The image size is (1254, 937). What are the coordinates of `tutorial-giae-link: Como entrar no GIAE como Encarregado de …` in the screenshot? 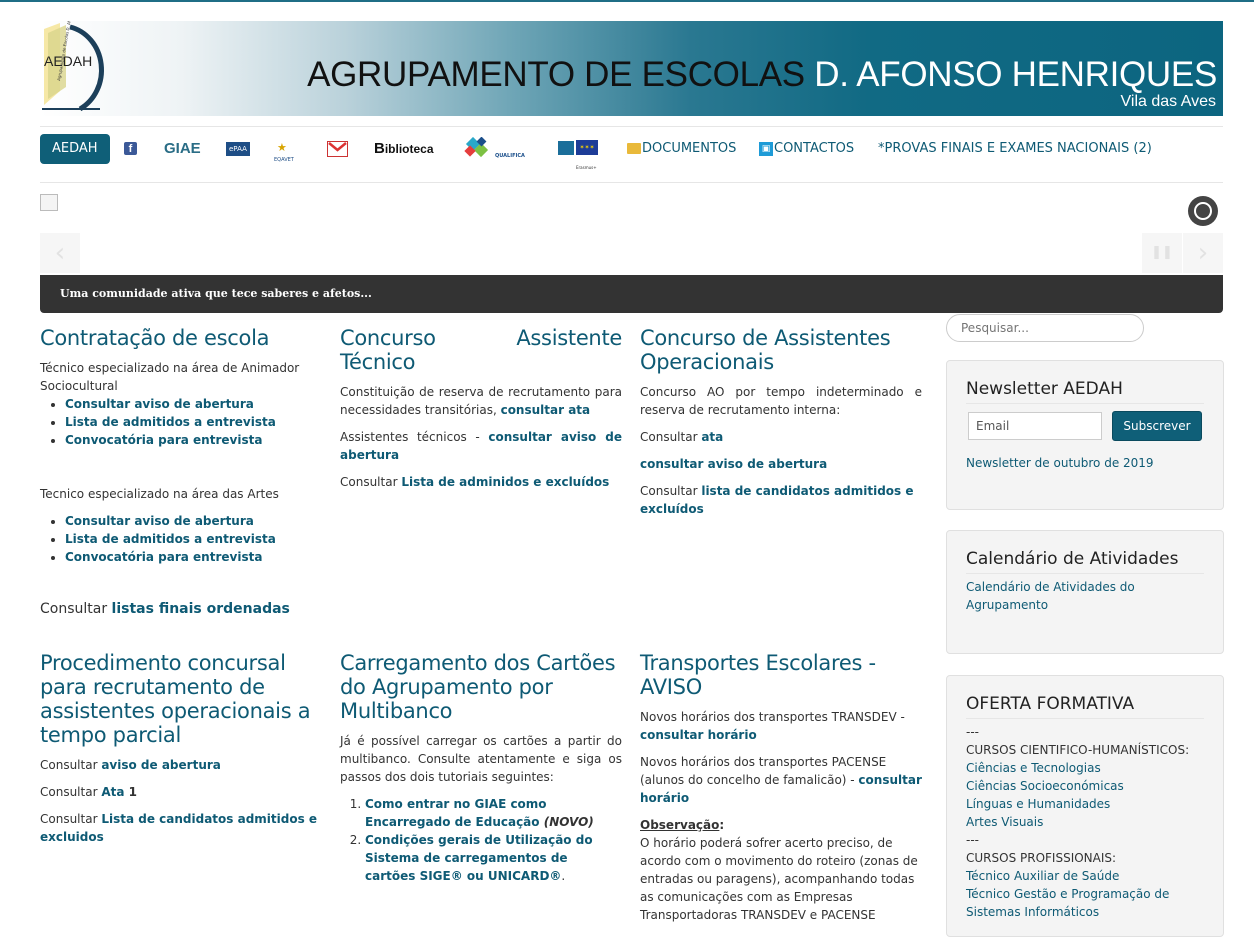 It's located at (456, 813).